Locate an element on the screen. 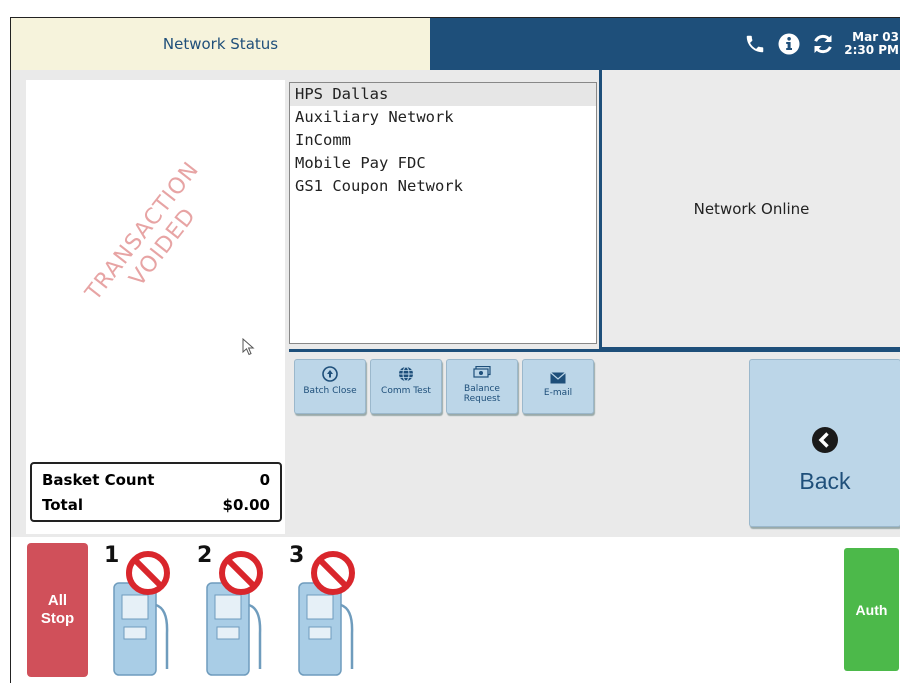  network-item: InComm is located at coordinates (443, 140).